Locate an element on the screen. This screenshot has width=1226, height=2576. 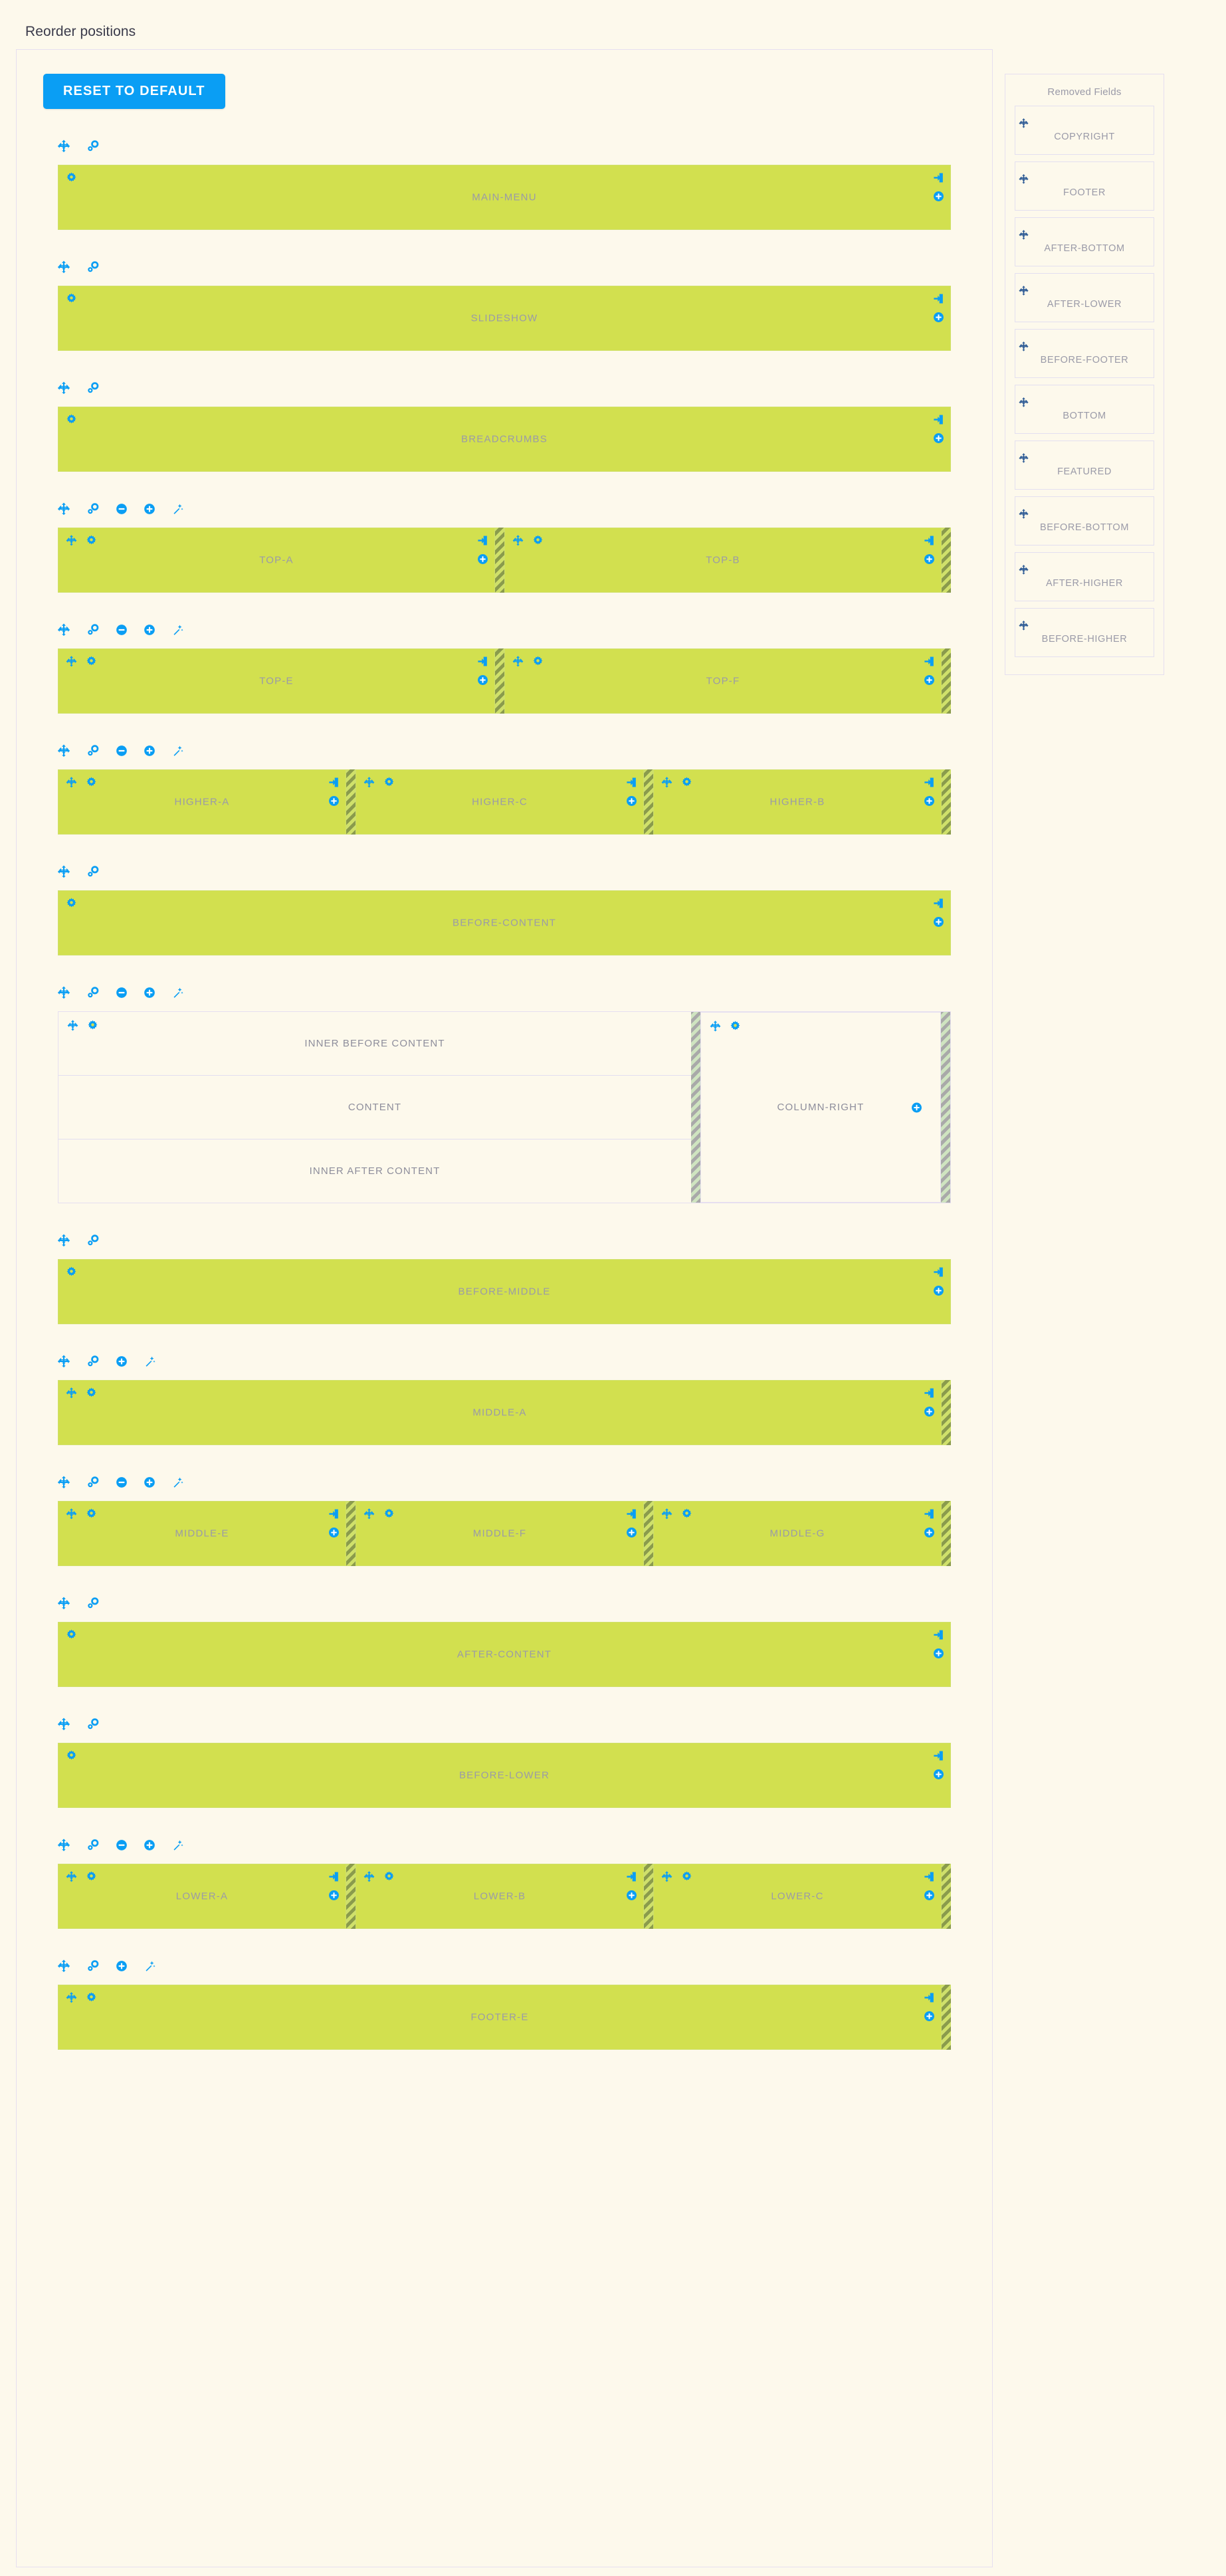
removed-field-copyright: COPYRIGHT is located at coordinates (1084, 131).